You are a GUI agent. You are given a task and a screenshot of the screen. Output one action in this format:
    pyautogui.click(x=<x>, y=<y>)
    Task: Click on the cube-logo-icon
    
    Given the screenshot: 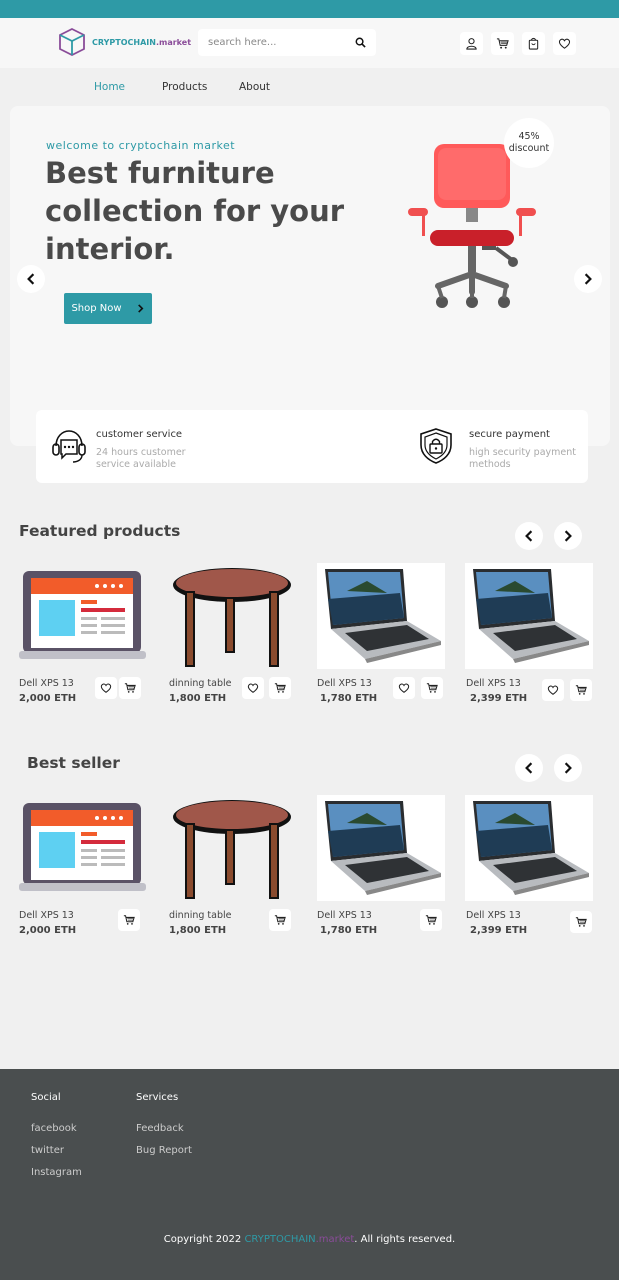 What is the action you would take?
    pyautogui.click(x=72, y=42)
    